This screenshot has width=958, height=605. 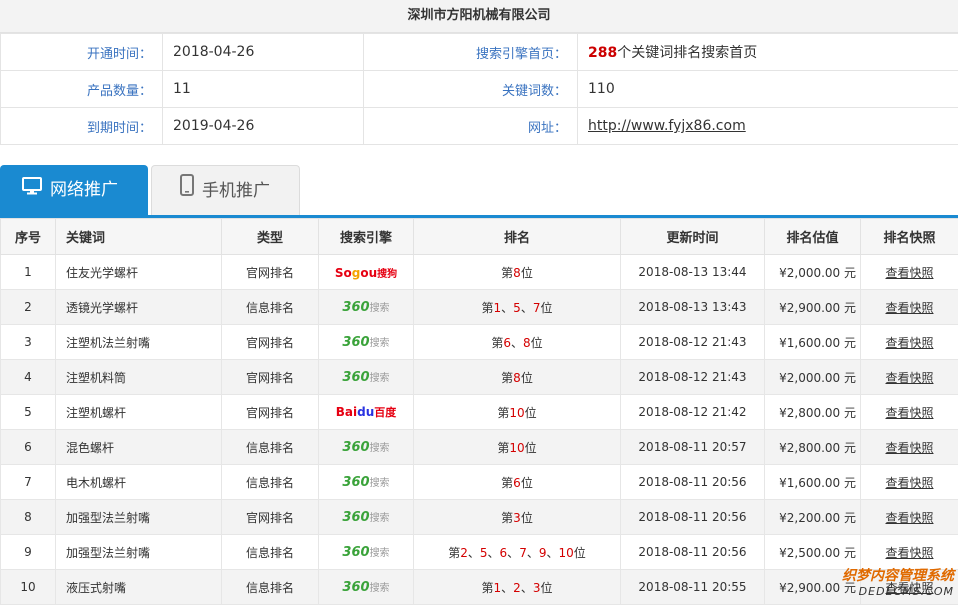 I want to click on row-no: 8, so click(x=28, y=517).